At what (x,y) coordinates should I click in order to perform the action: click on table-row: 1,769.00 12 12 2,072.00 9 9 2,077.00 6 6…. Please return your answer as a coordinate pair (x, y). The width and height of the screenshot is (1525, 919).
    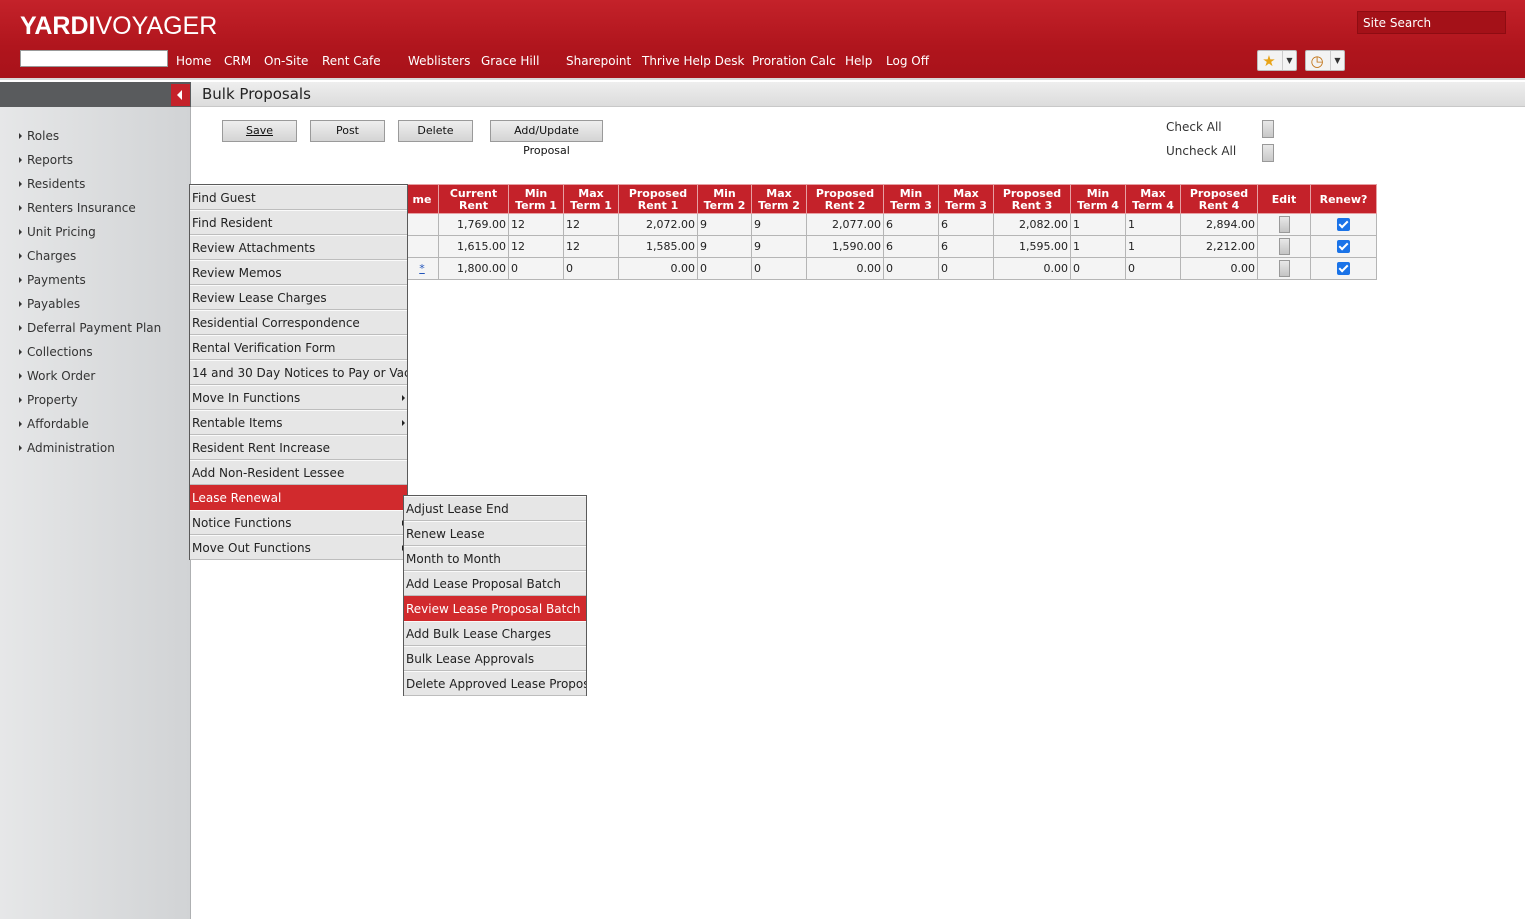
    Looking at the image, I should click on (891, 224).